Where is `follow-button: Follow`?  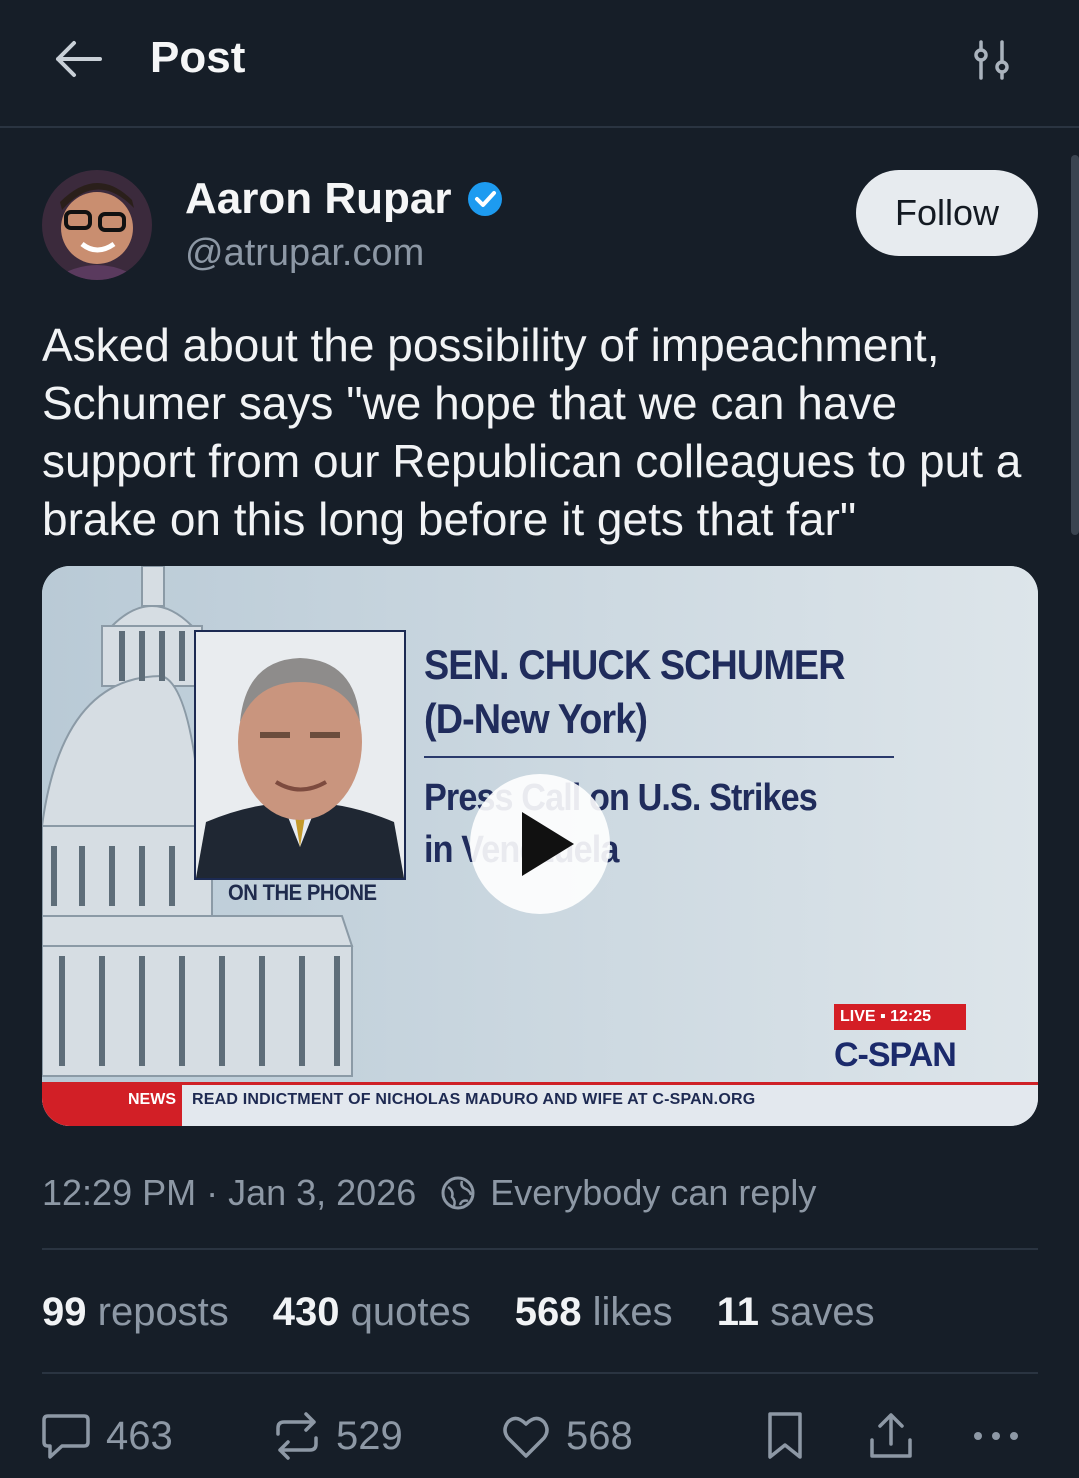
follow-button: Follow is located at coordinates (947, 213).